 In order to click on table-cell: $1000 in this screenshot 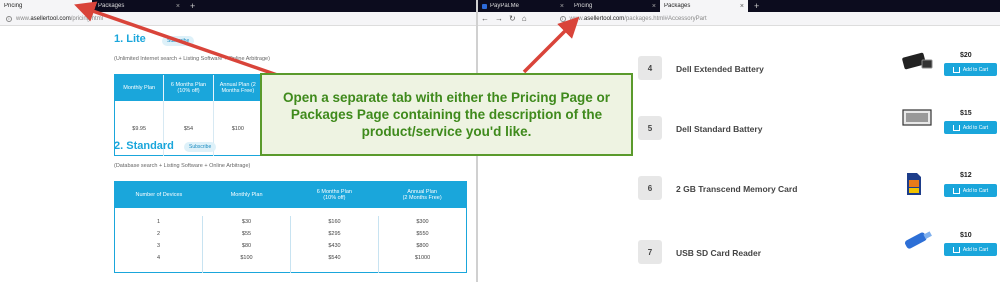, I will do `click(422, 258)`.